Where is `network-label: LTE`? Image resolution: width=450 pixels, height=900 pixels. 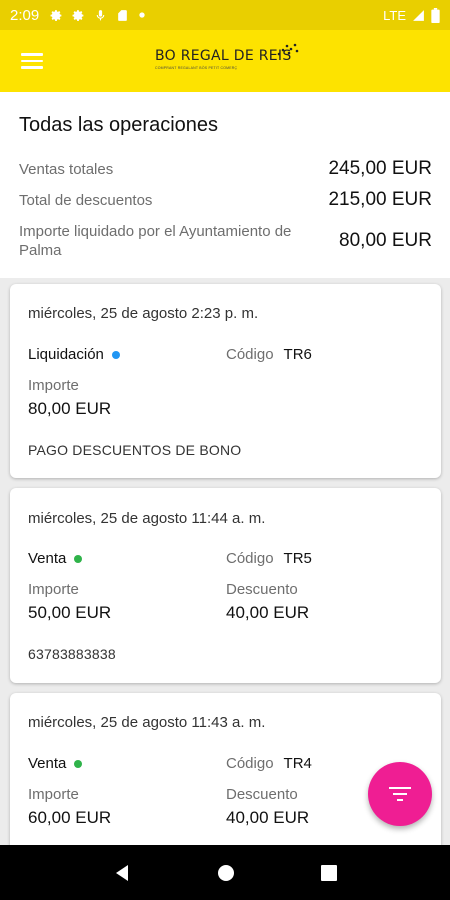
network-label: LTE is located at coordinates (394, 15).